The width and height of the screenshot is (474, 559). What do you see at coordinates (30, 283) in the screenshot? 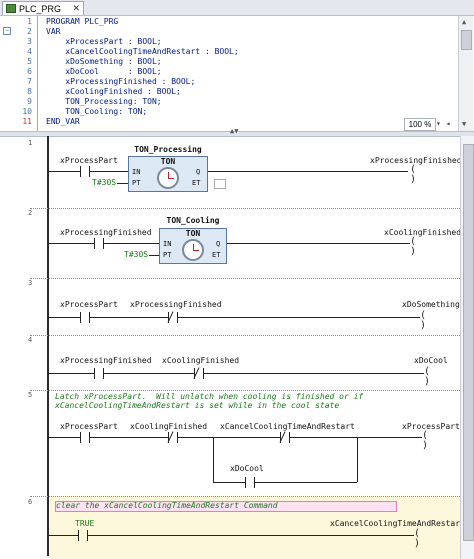
I see `network-number: 3` at bounding box center [30, 283].